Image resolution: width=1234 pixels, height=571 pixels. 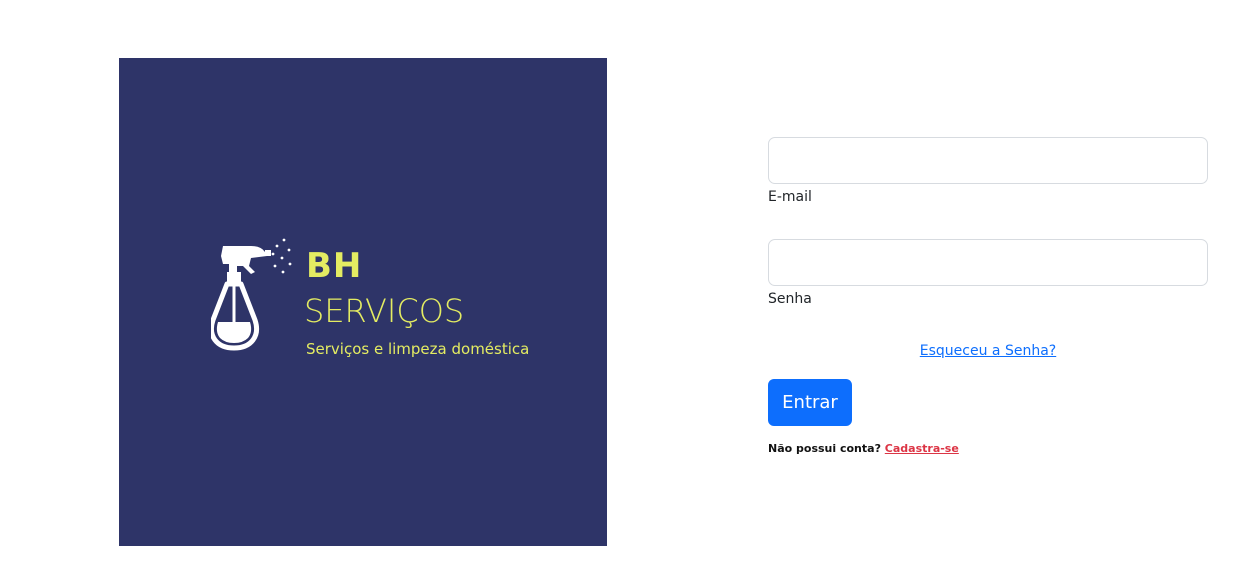 I want to click on signup-link: Cadastra-se, so click(x=922, y=448).